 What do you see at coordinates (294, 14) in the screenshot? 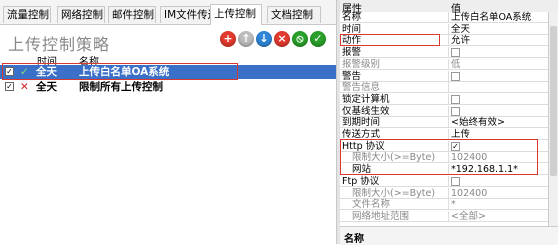
I see `tab-document-control: 文档控制` at bounding box center [294, 14].